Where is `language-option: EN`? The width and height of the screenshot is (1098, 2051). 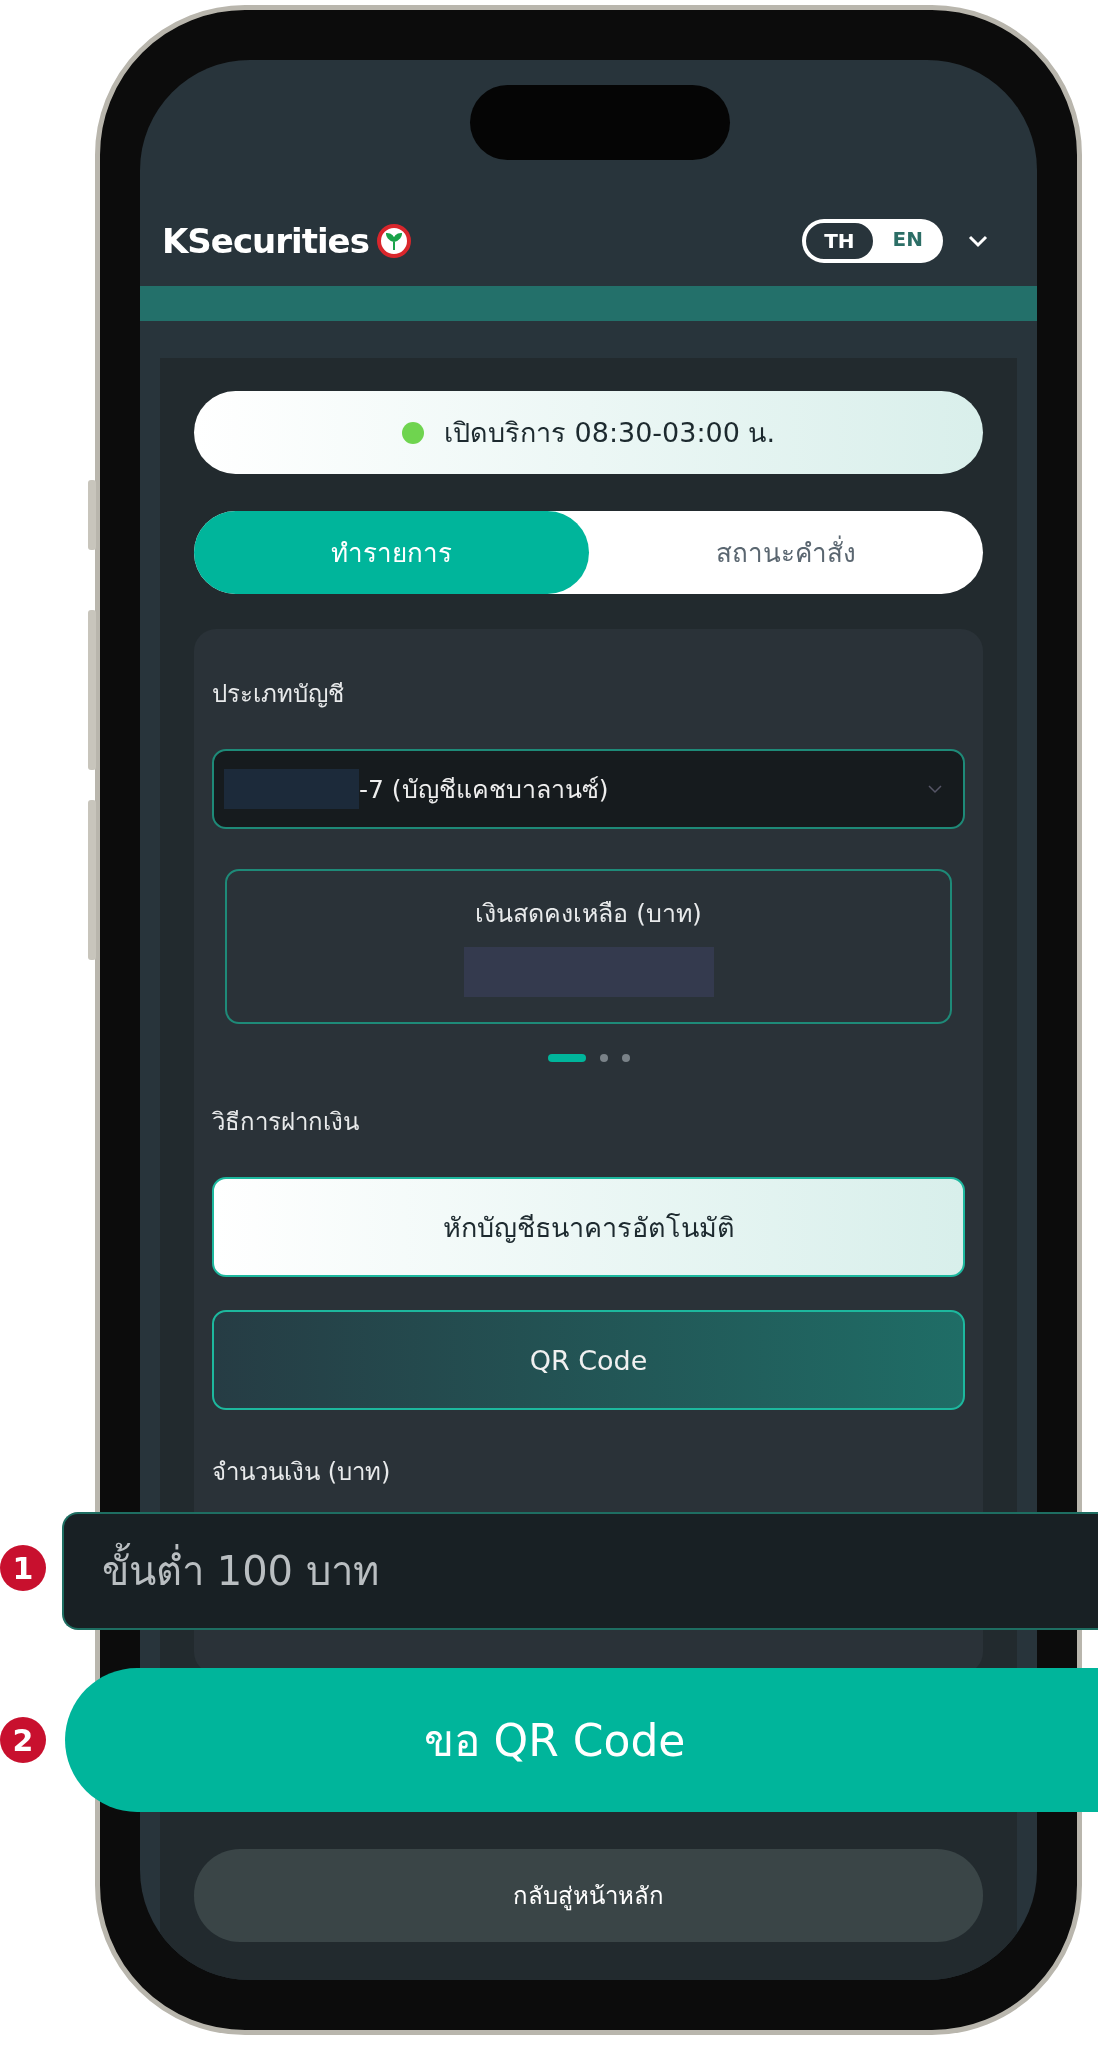 language-option: EN is located at coordinates (907, 241).